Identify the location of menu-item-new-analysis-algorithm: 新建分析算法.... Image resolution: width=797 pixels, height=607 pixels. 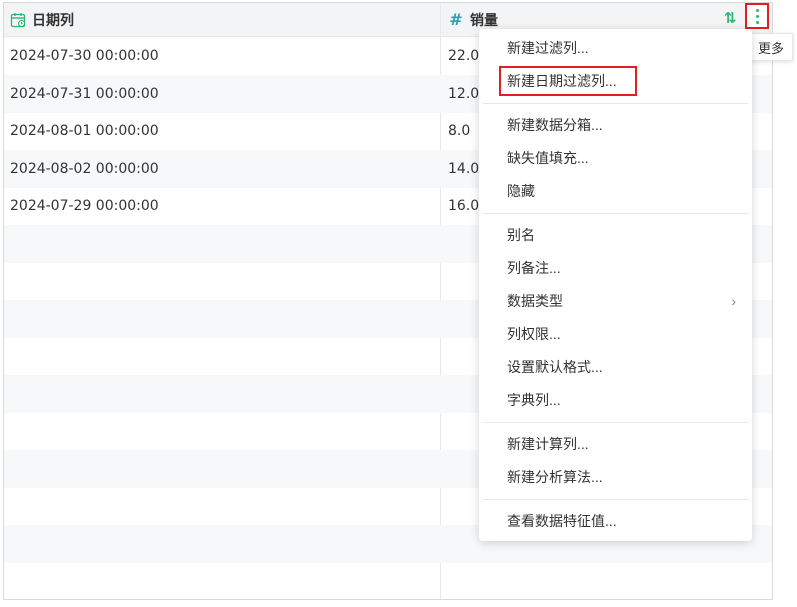
(615, 477).